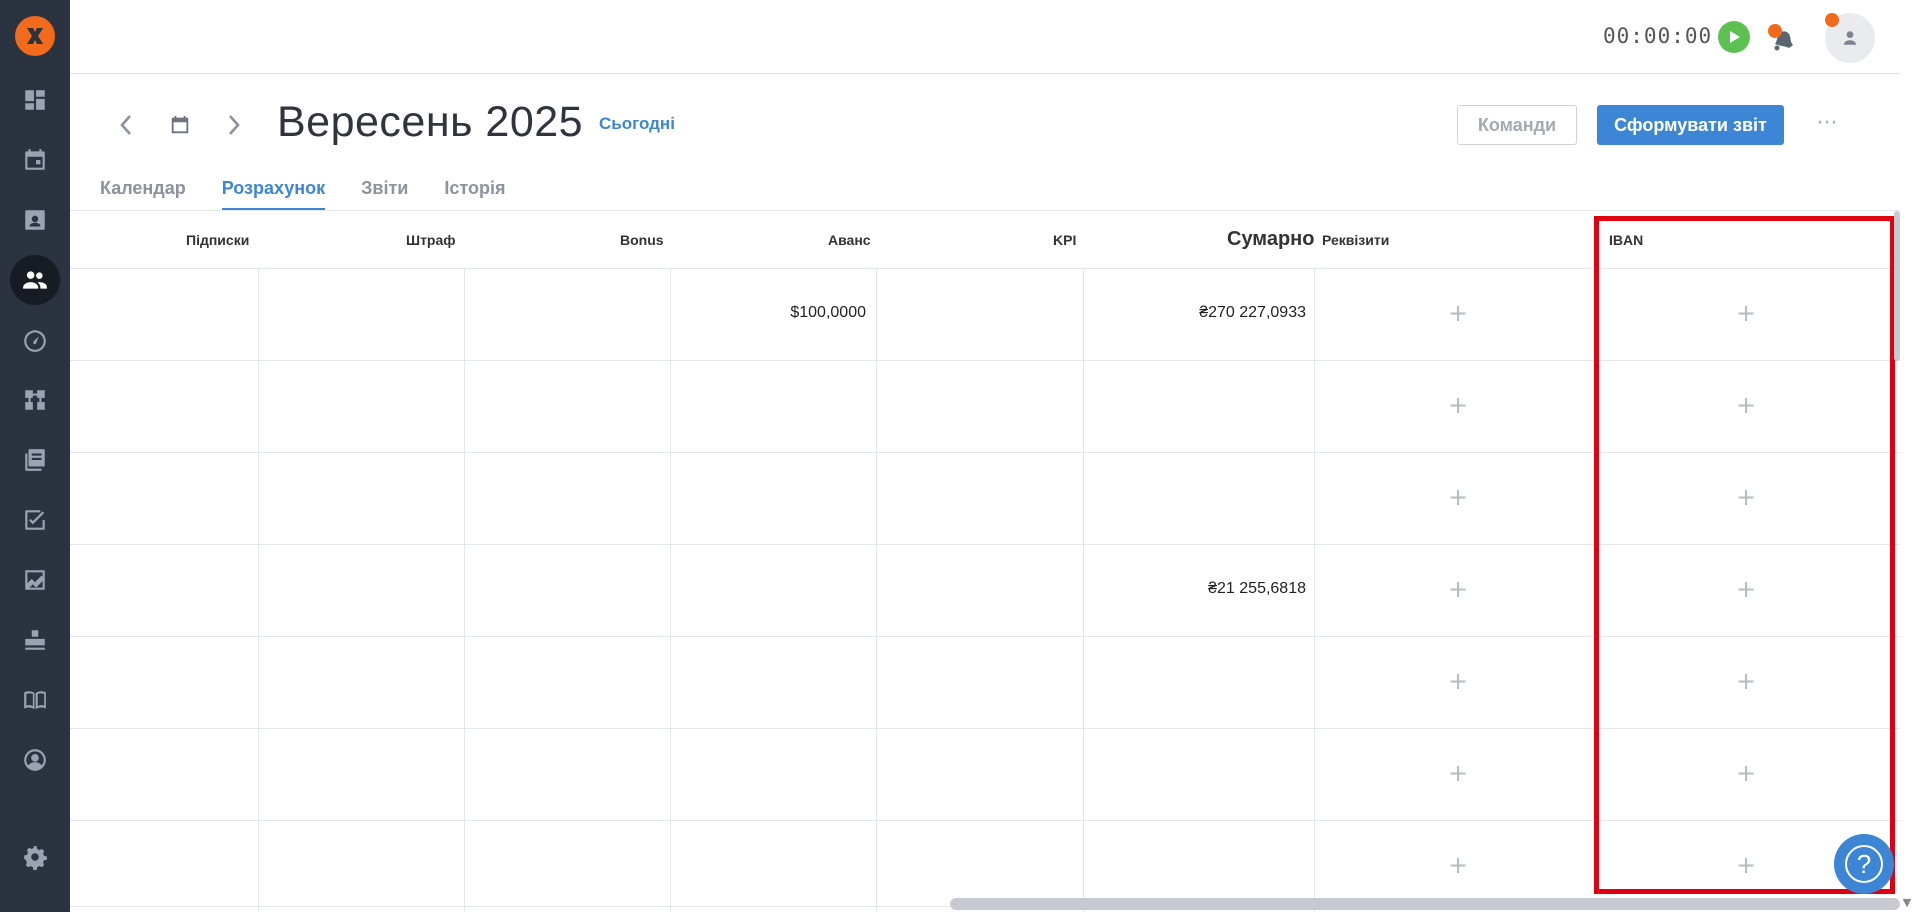 This screenshot has width=1920, height=912. I want to click on sidebar-item-tasks, so click(35, 520).